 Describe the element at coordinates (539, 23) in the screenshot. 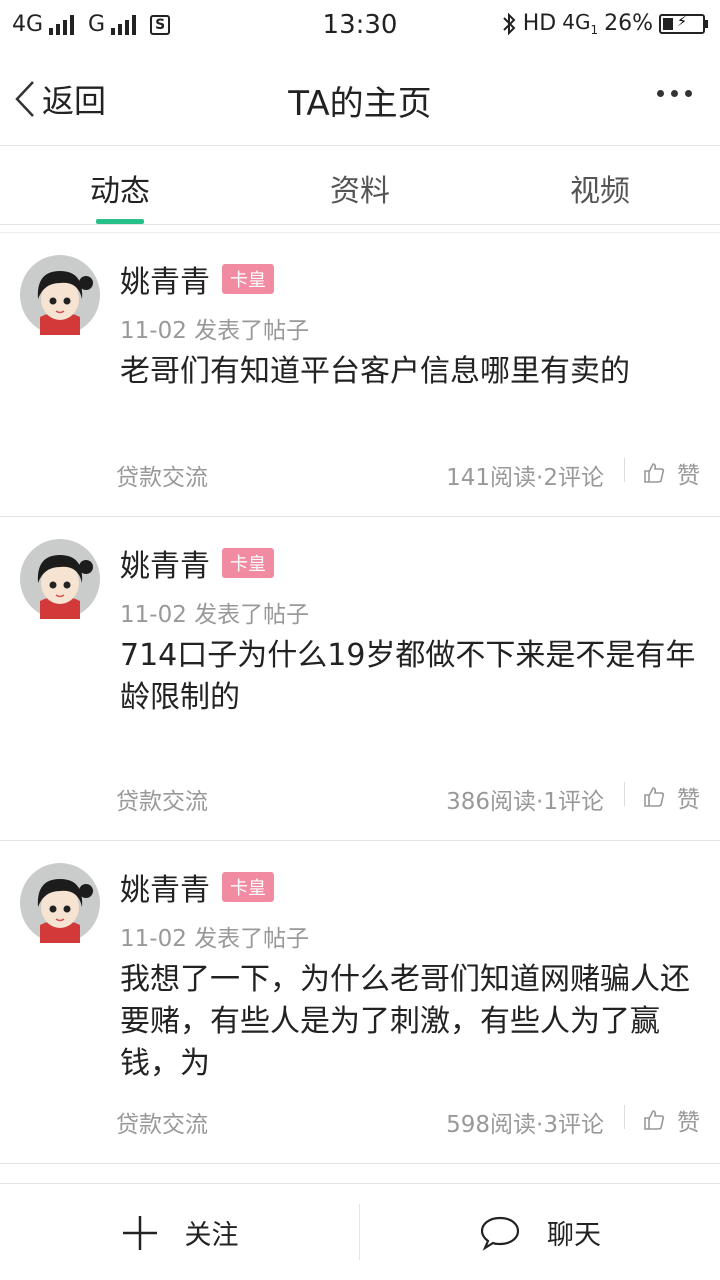

I see `hd-label: HD` at that location.